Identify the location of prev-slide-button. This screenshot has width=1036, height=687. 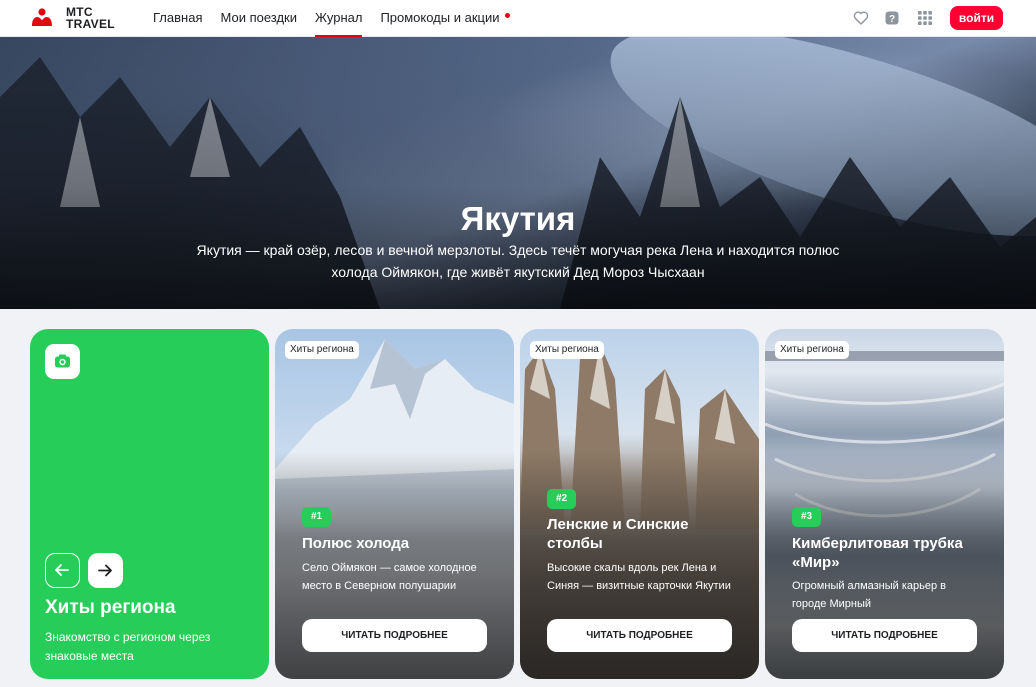
(62, 570).